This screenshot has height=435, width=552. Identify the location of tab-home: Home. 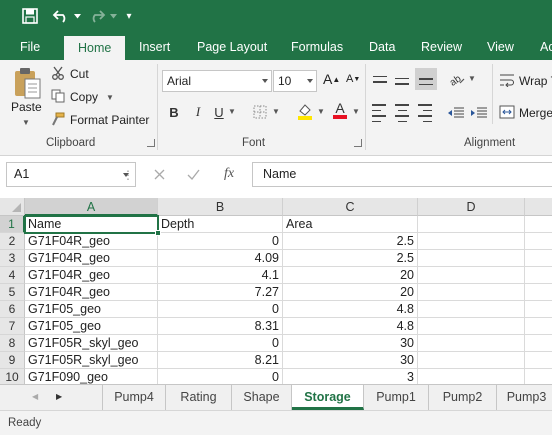
(95, 48).